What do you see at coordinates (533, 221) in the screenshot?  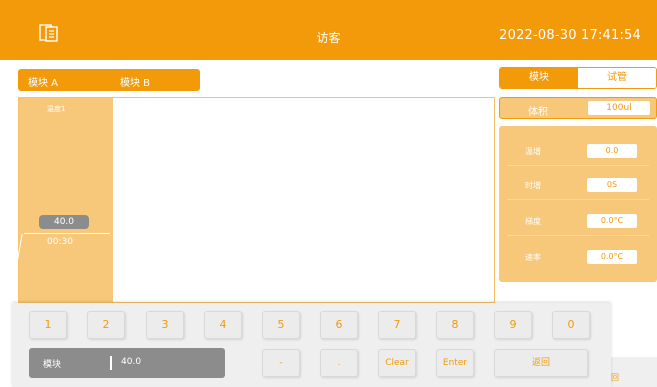 I see `param-label: 梯度` at bounding box center [533, 221].